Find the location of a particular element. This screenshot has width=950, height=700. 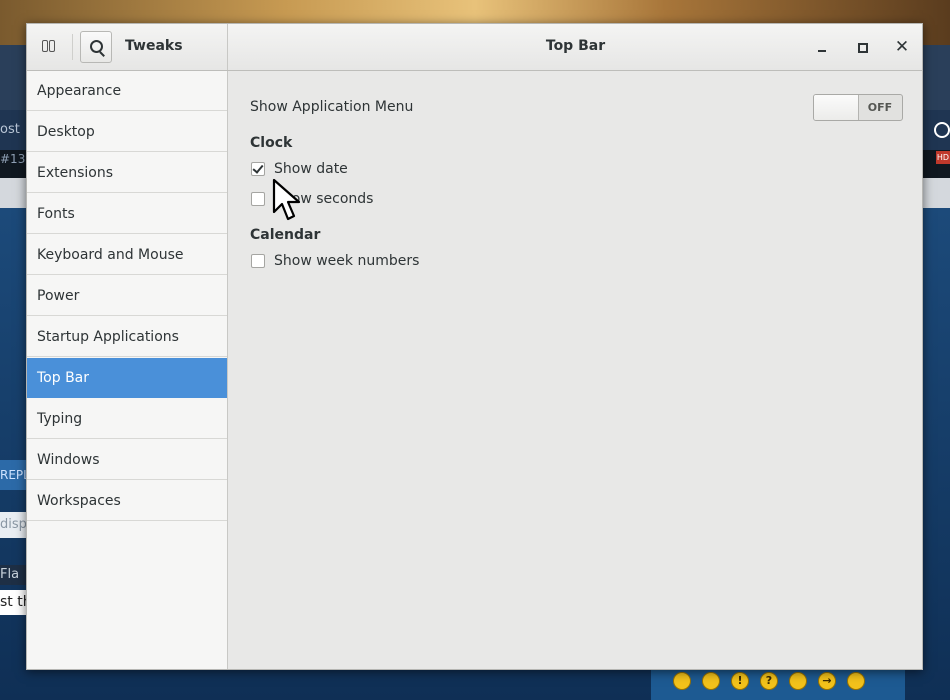

idea-emoji-icon is located at coordinates (798, 681).